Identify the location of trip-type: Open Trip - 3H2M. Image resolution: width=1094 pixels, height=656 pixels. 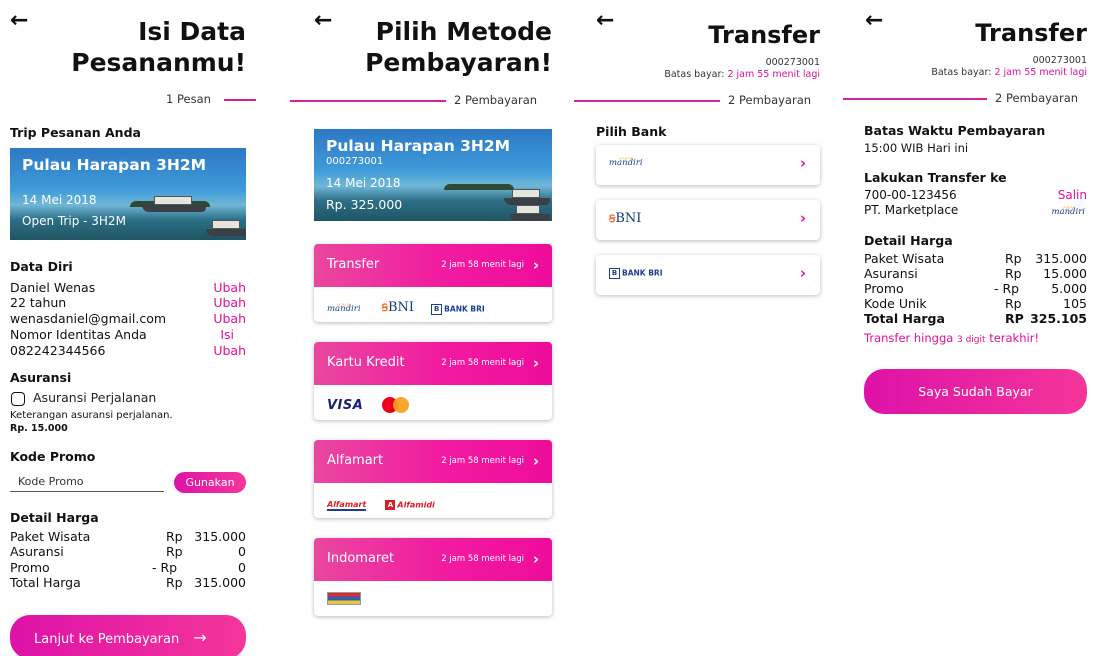
(74, 221).